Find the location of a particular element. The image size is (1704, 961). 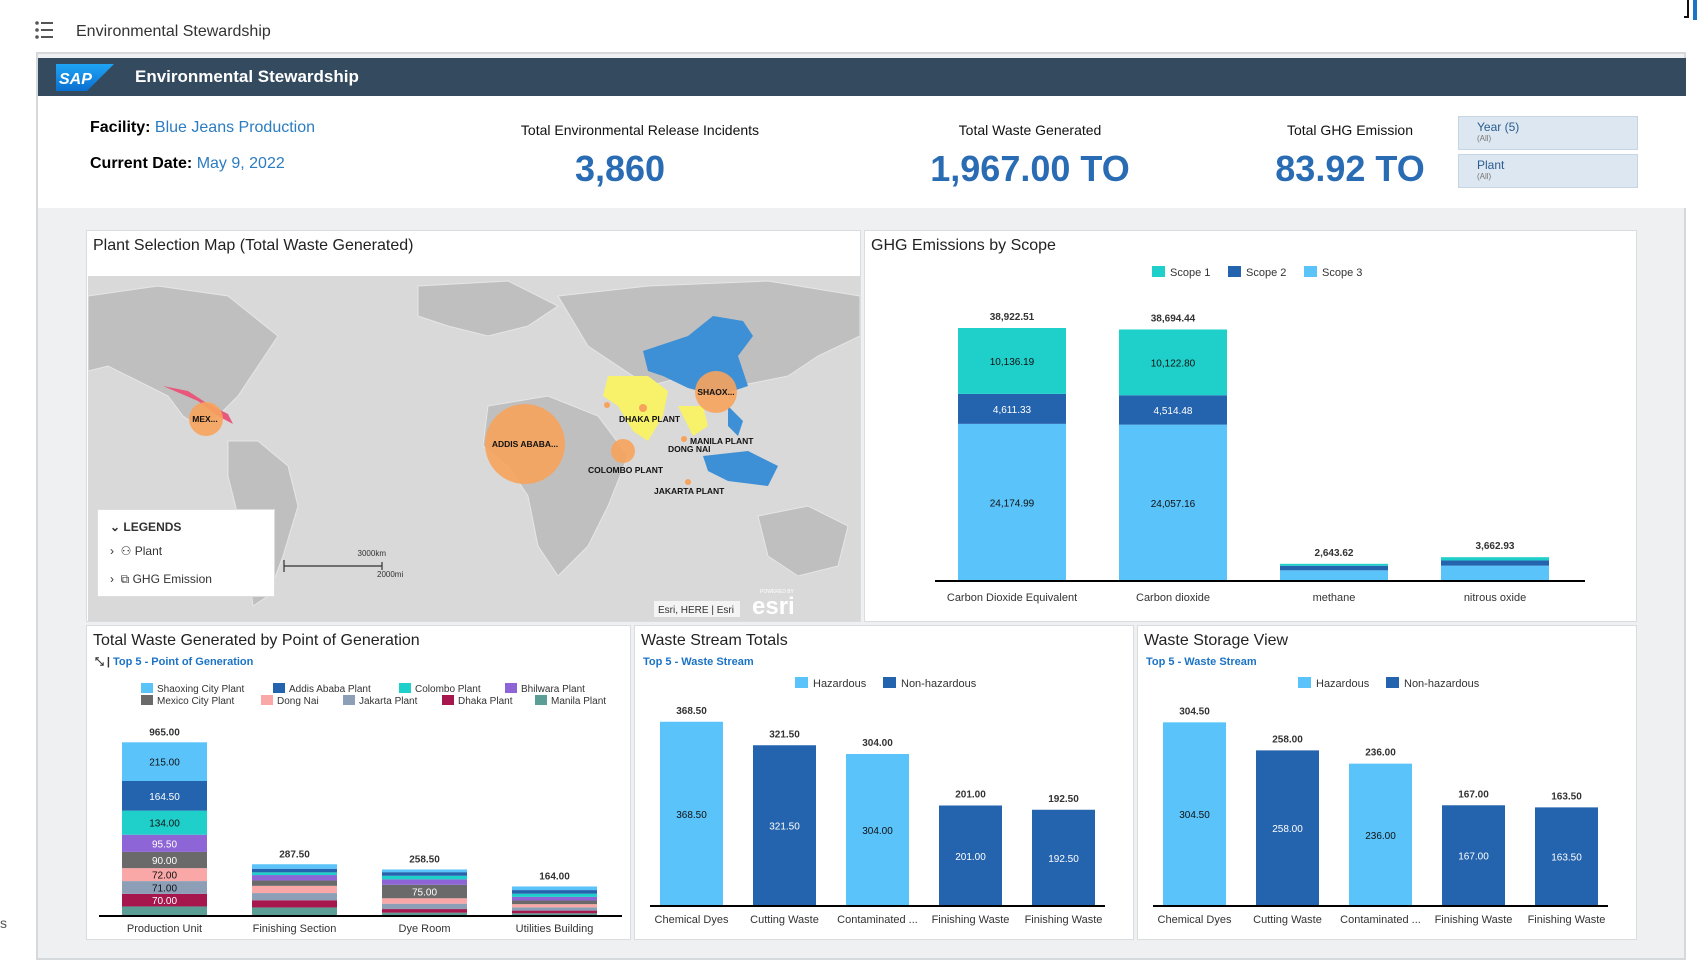

waste-point-category-label: Production Unit is located at coordinates (164, 929).